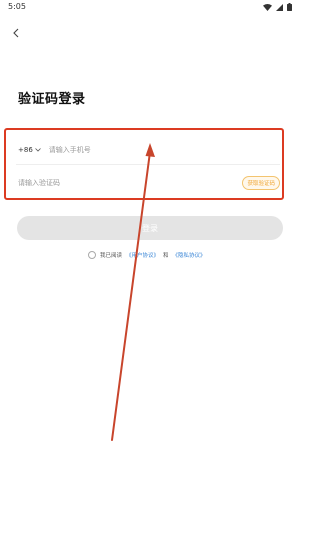  I want to click on annotation-arrow, so click(133, 292).